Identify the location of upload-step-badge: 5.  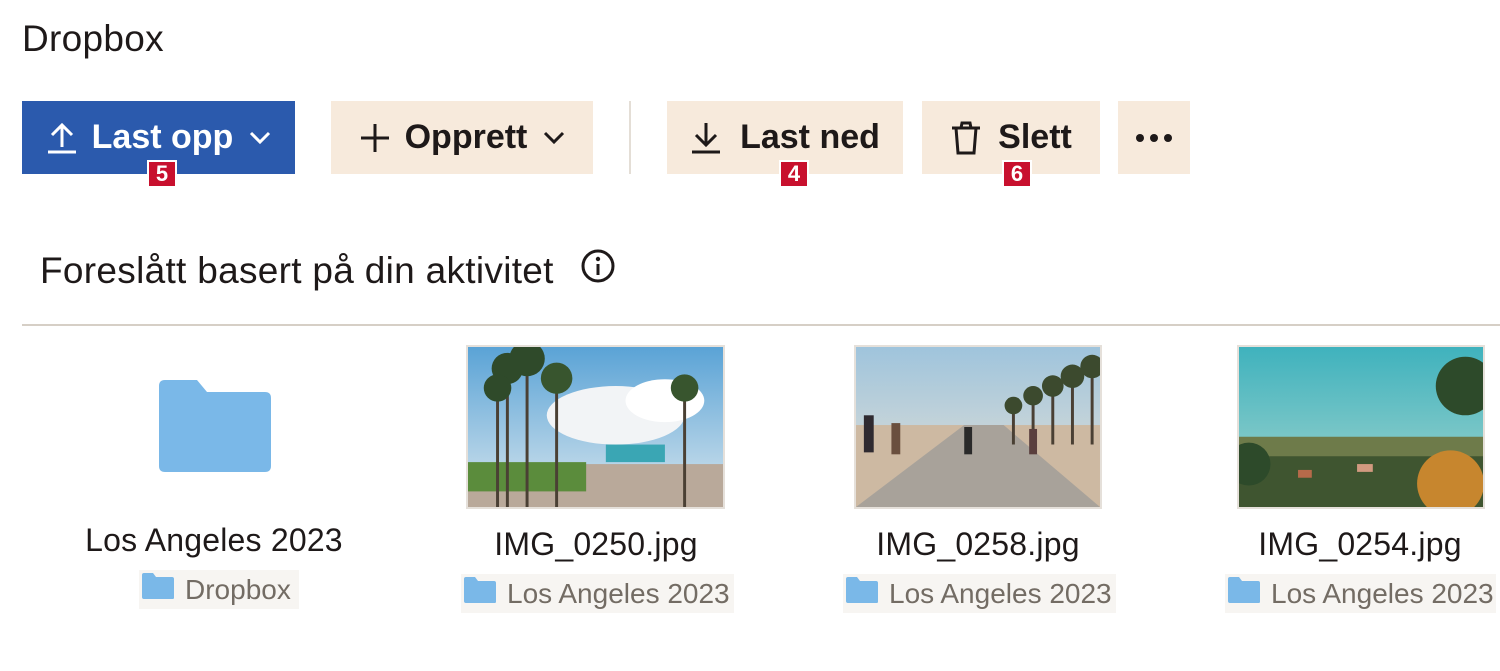
(162, 174).